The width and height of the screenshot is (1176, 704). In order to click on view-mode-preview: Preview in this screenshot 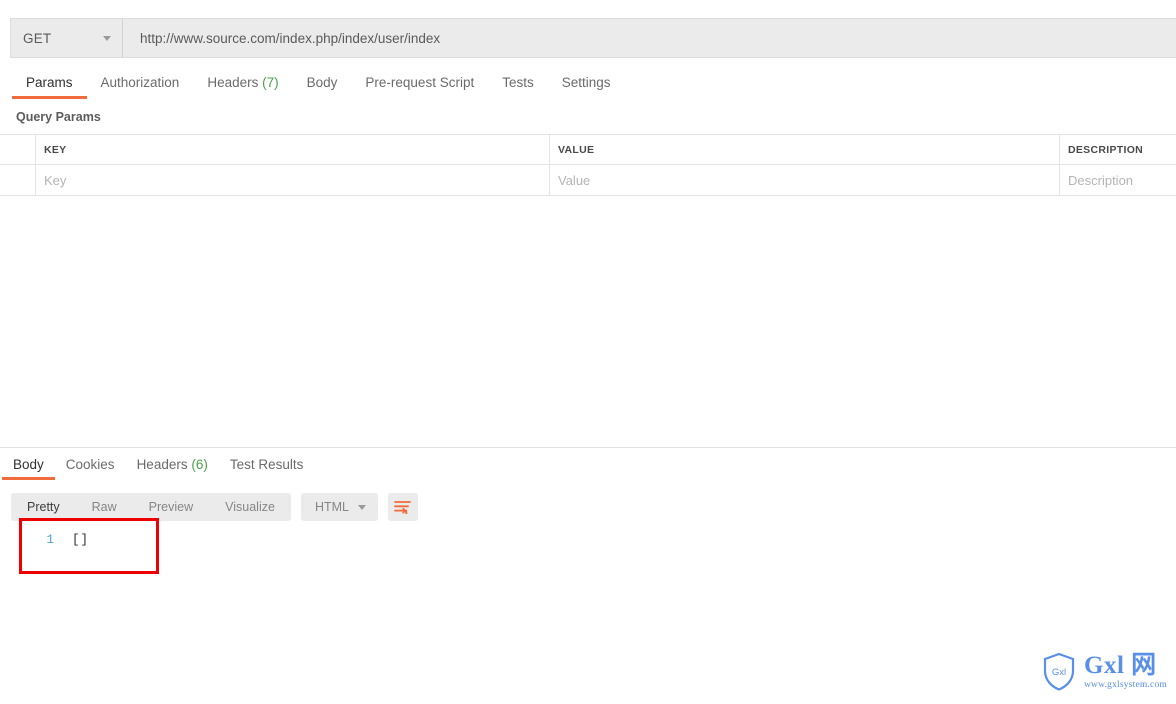, I will do `click(171, 507)`.